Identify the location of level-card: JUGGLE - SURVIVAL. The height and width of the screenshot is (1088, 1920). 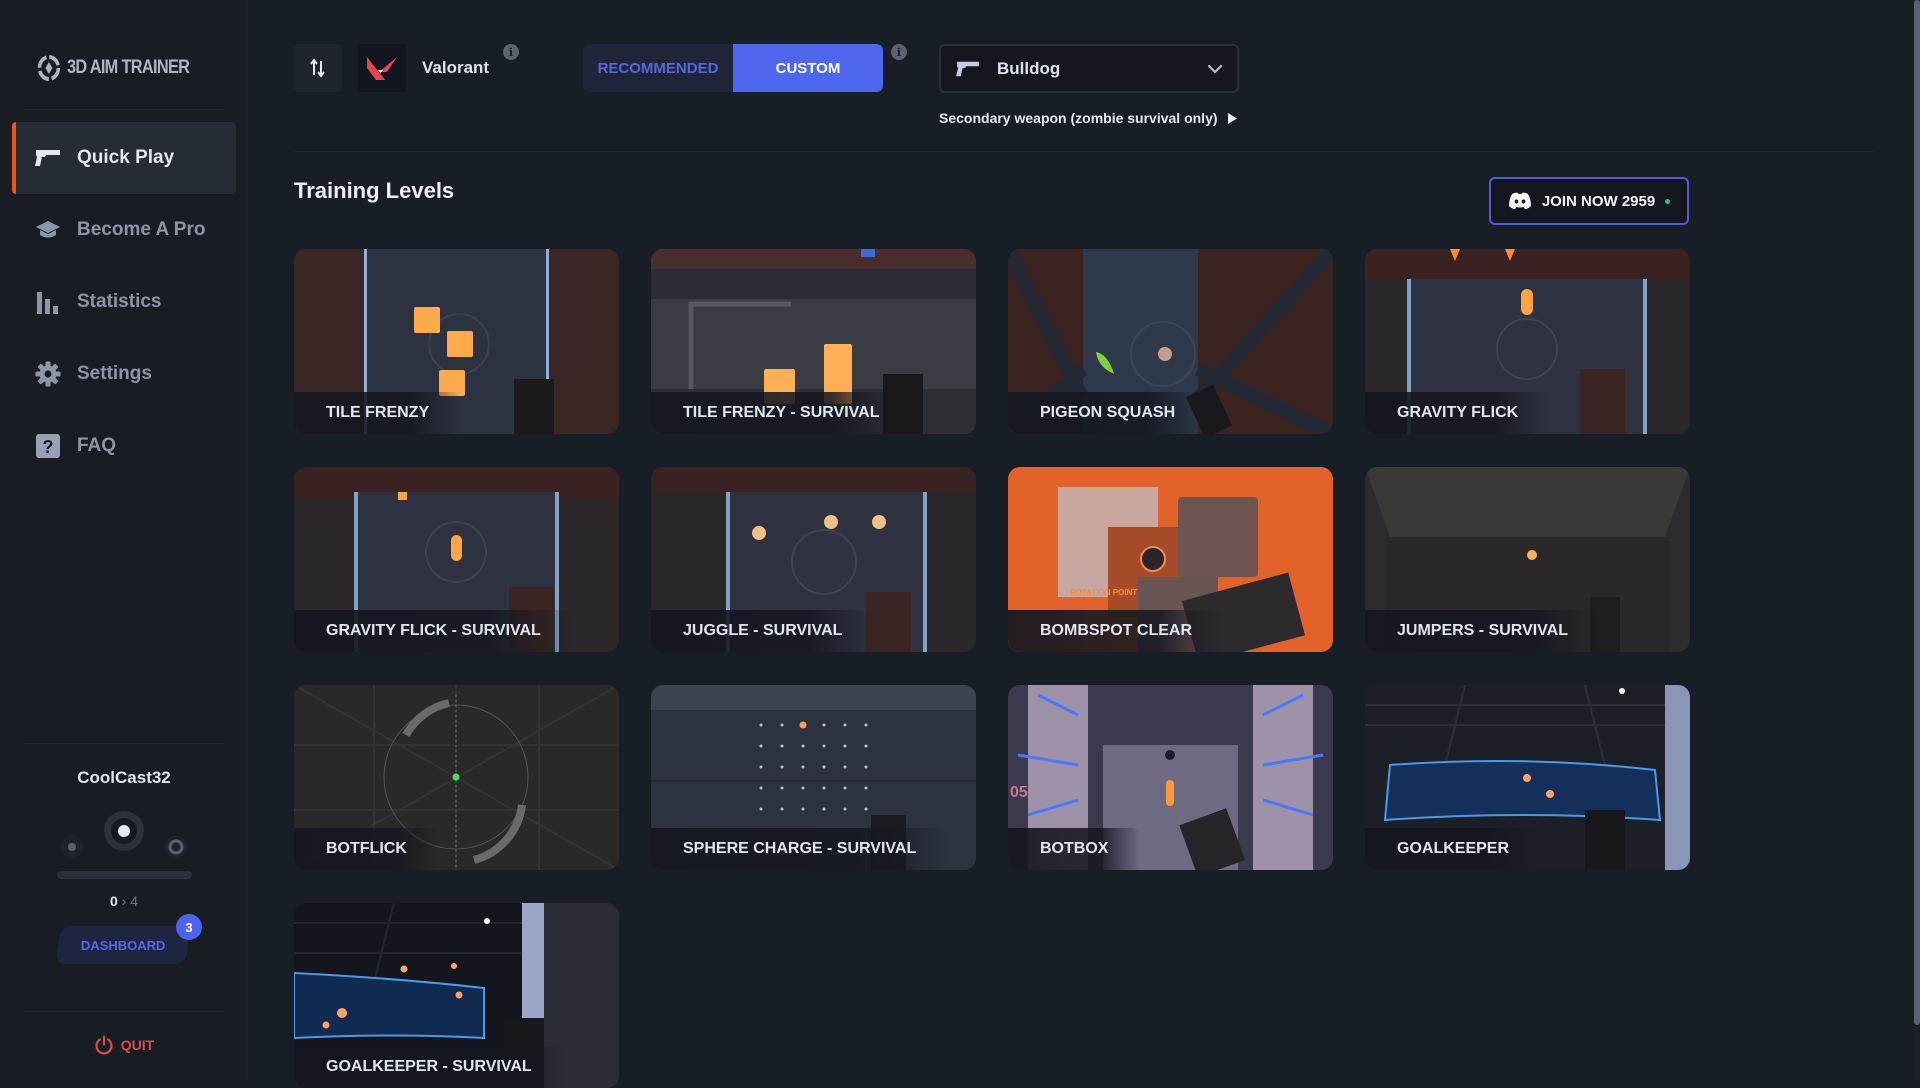
(813, 559).